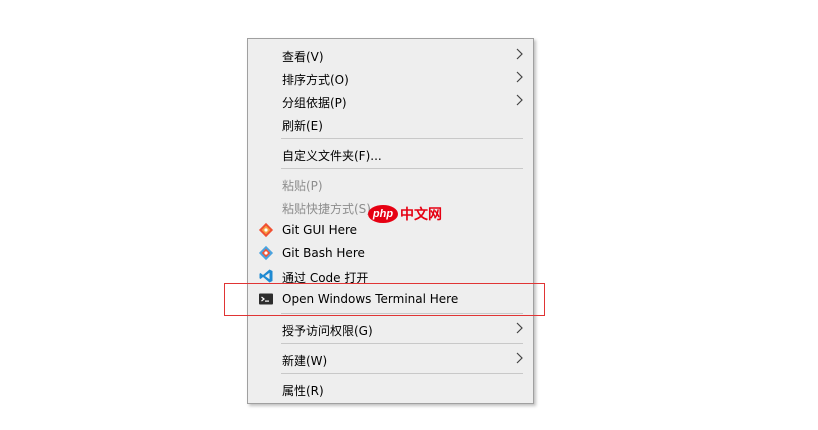 The image size is (818, 430). I want to click on menu-item-properties: 属性(R), so click(390, 389).